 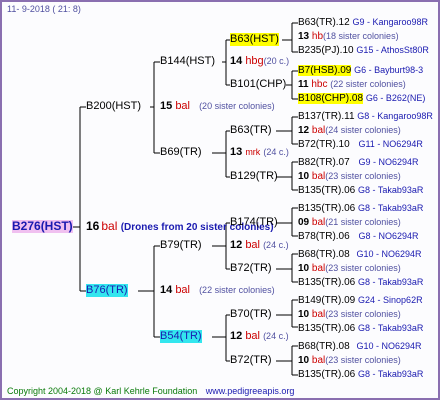 What do you see at coordinates (114, 106) in the screenshot?
I see `gen1-queen-0: B200(HST)` at bounding box center [114, 106].